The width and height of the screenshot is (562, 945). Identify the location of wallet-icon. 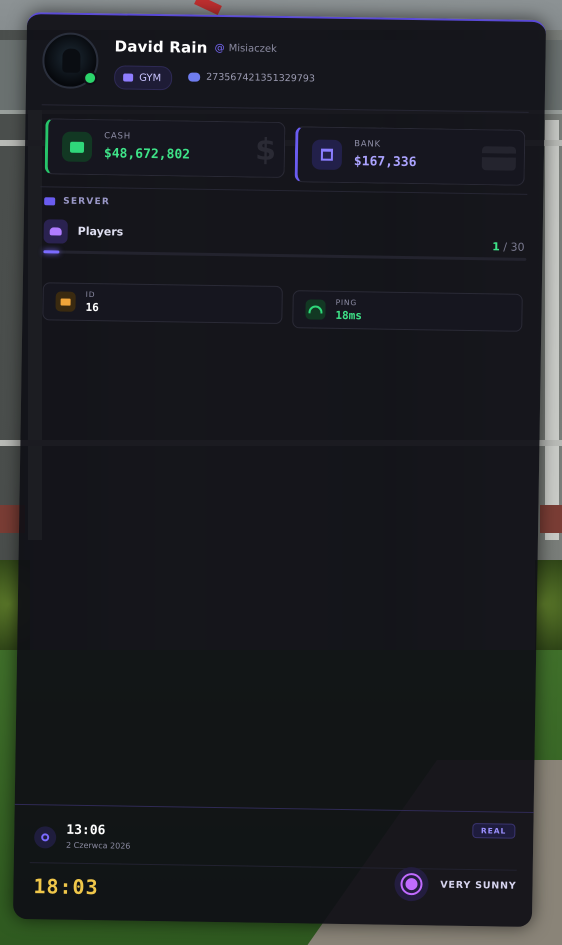
(77, 147).